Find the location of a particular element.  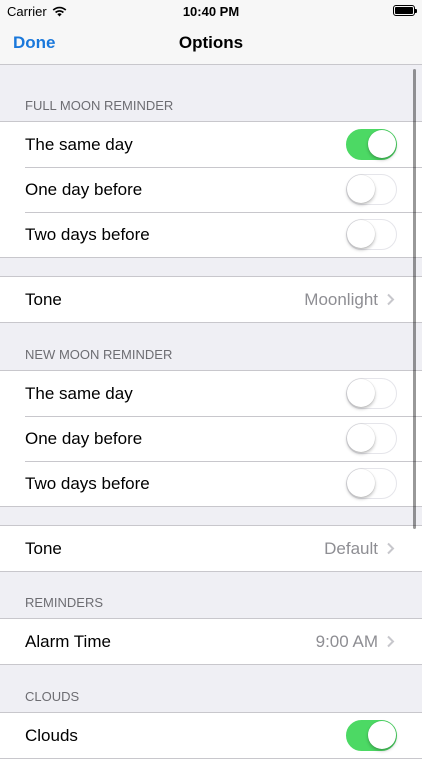

new-moon-tone-group: Tone Default is located at coordinates (211, 548).